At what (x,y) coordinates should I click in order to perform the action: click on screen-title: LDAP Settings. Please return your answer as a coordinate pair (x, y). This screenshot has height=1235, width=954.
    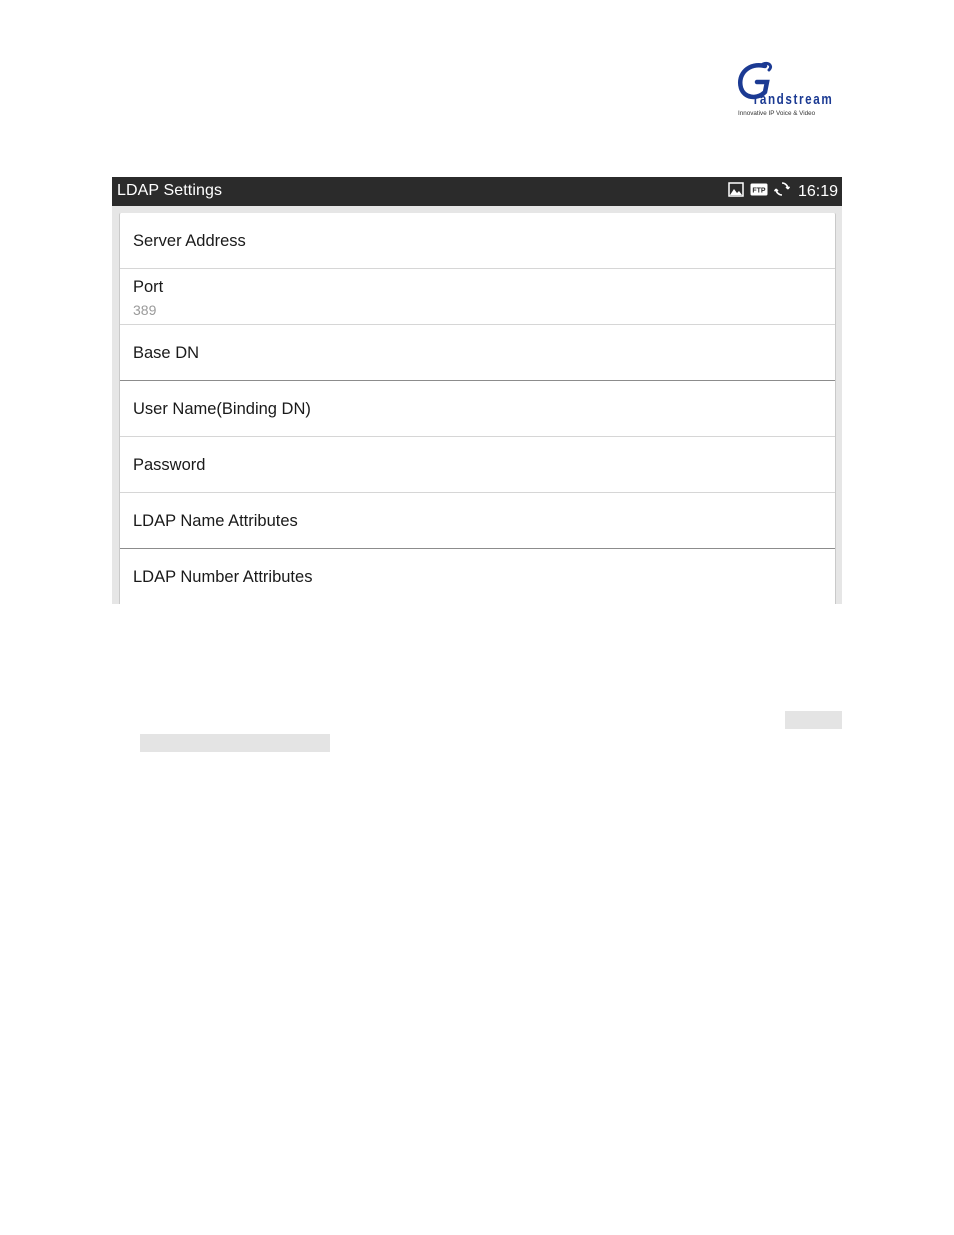
    Looking at the image, I should click on (170, 190).